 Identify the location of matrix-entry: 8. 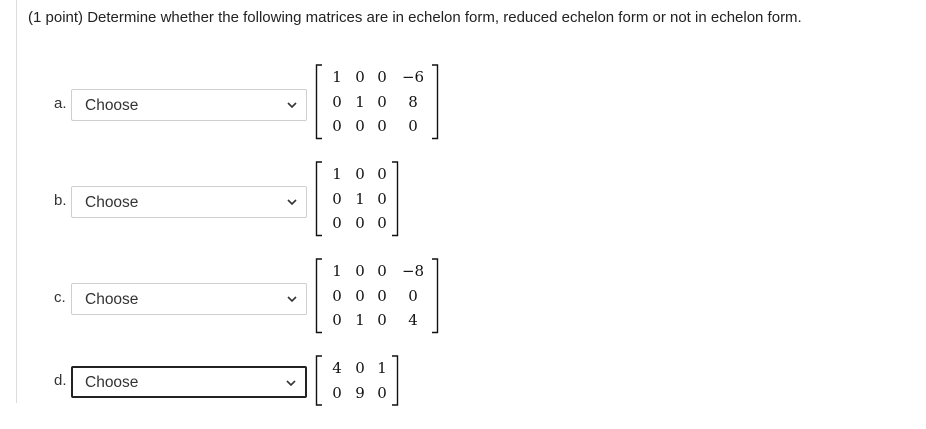
(413, 101).